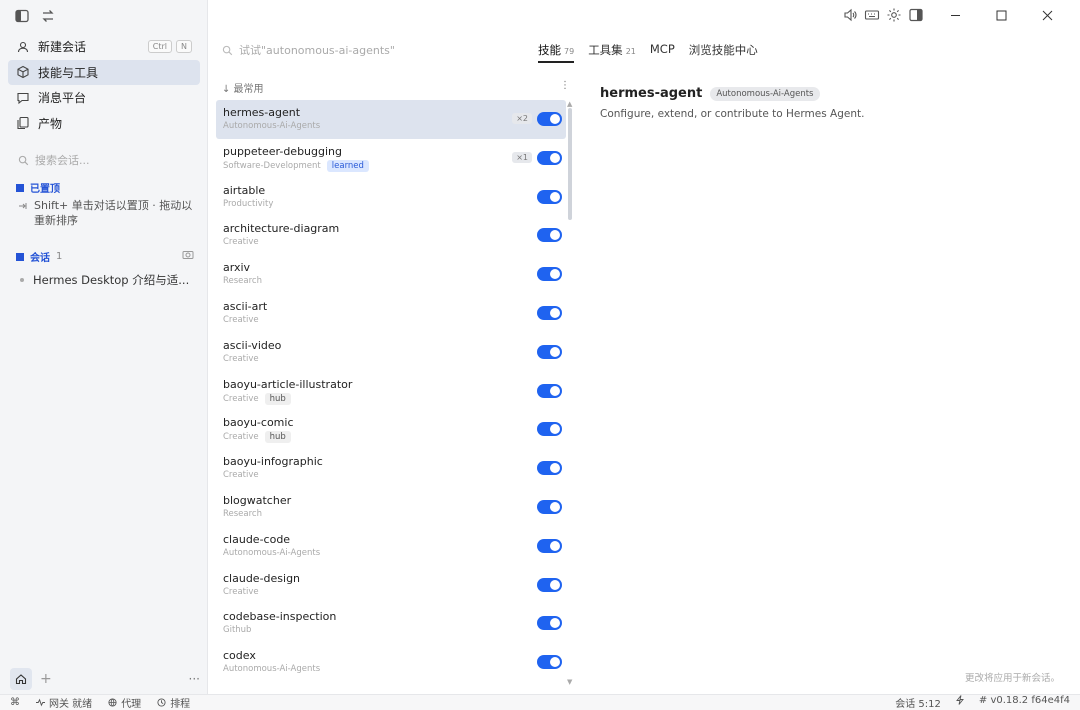 The height and width of the screenshot is (710, 1080). I want to click on home-icon, so click(21, 679).